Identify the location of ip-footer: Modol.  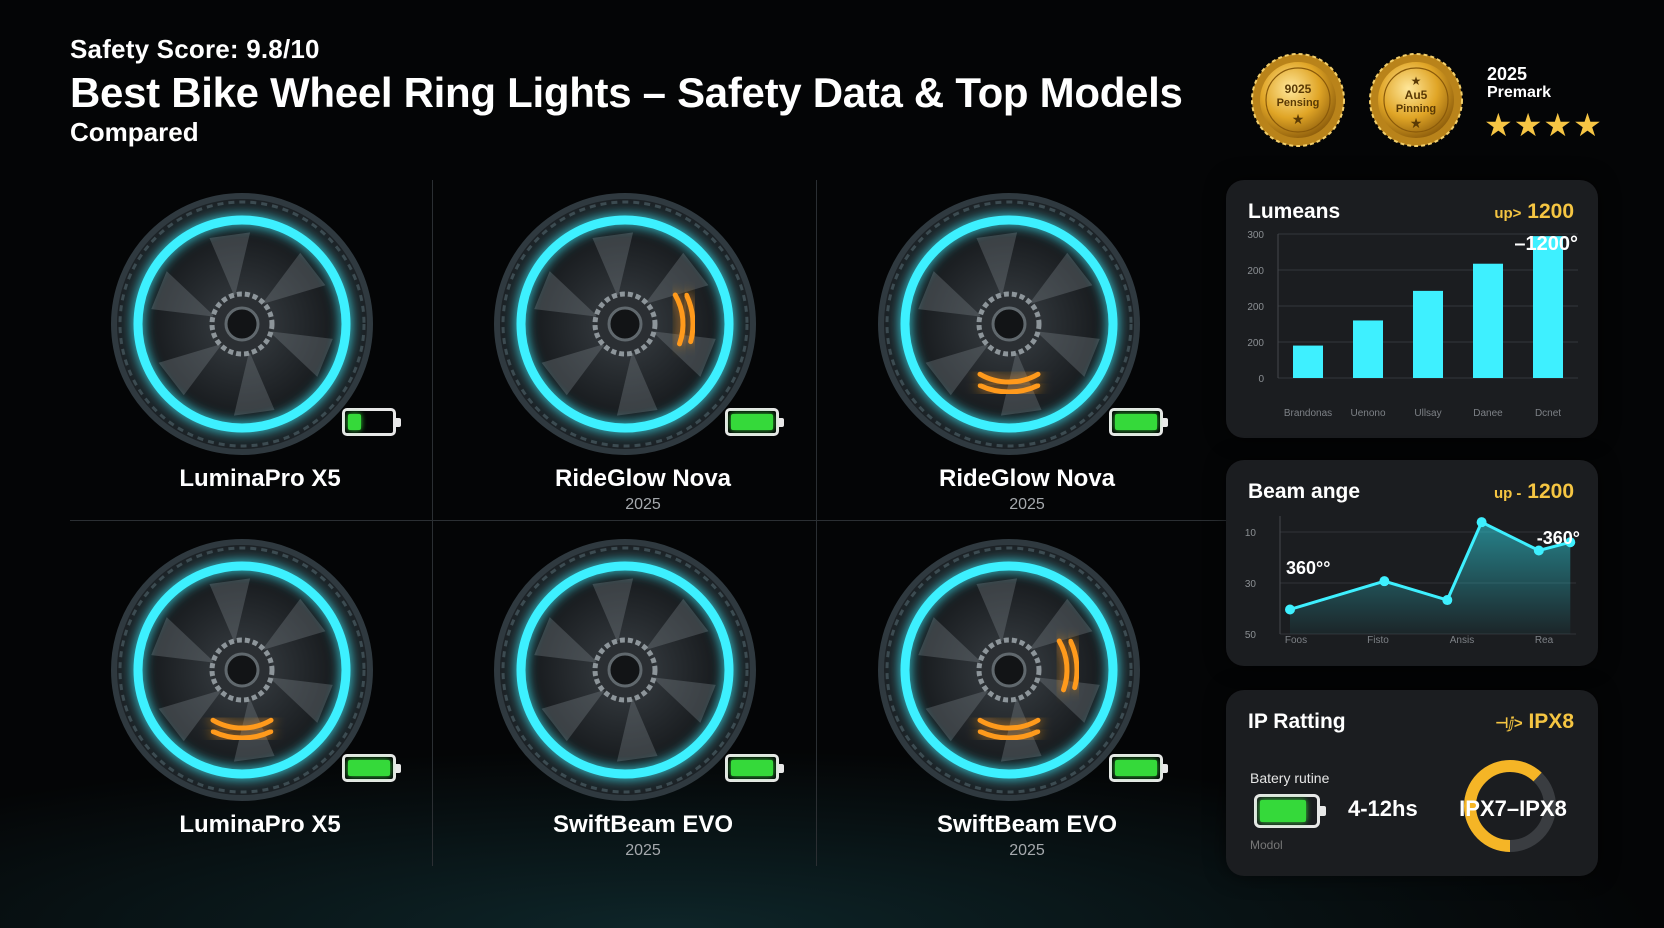
(1266, 845).